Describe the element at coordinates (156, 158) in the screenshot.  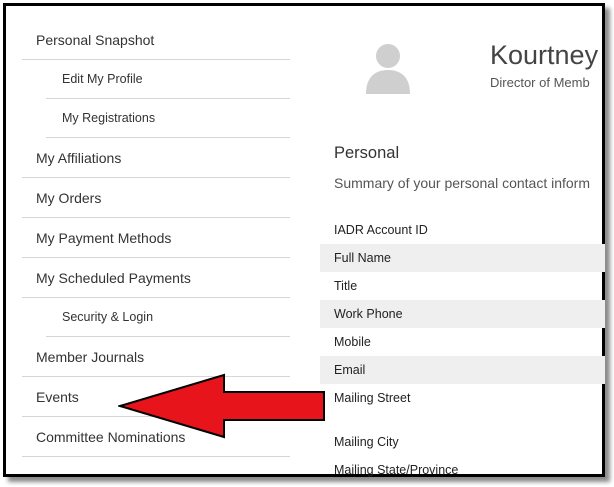
I see `sidebar-item-my-affiliations: My Affiliations` at that location.